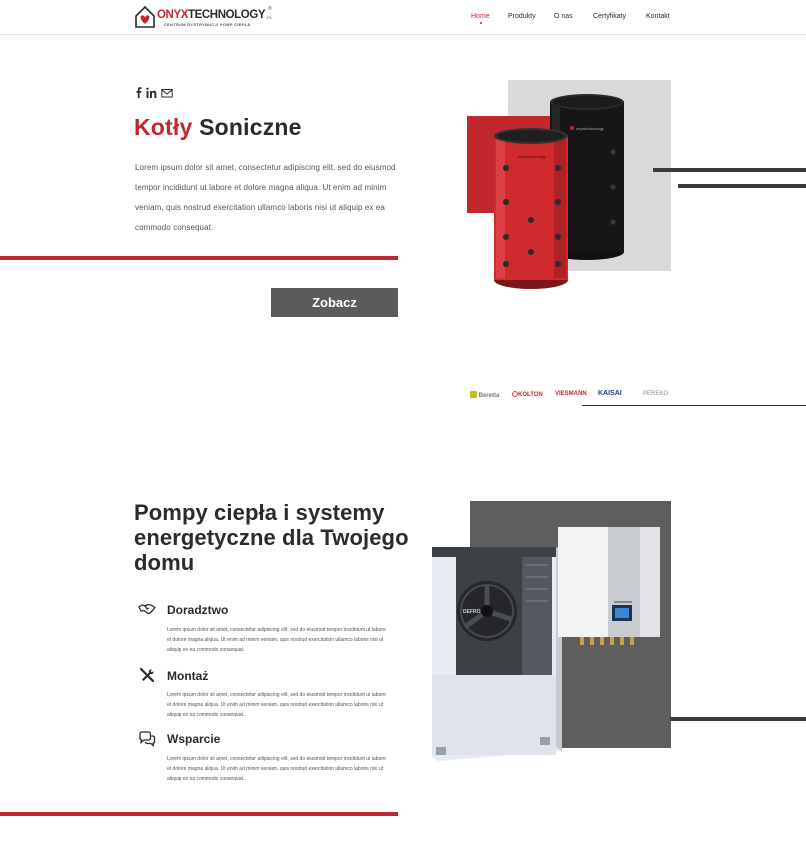  Describe the element at coordinates (559, 191) in the screenshot. I see `boiler-tanks-image: onyxtechnology onyxtechnology` at that location.